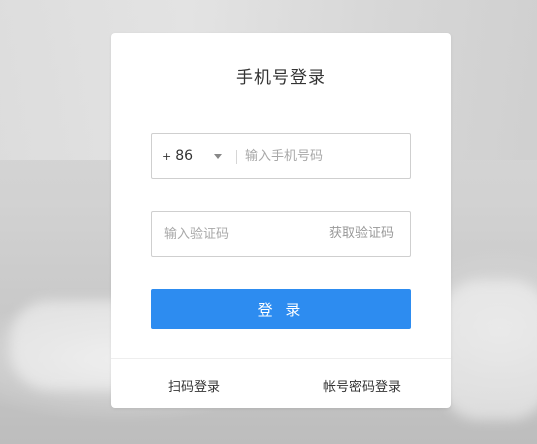 Image resolution: width=537 pixels, height=444 pixels. Describe the element at coordinates (194, 385) in the screenshot. I see `scan-login-link: 扫码登录` at that location.